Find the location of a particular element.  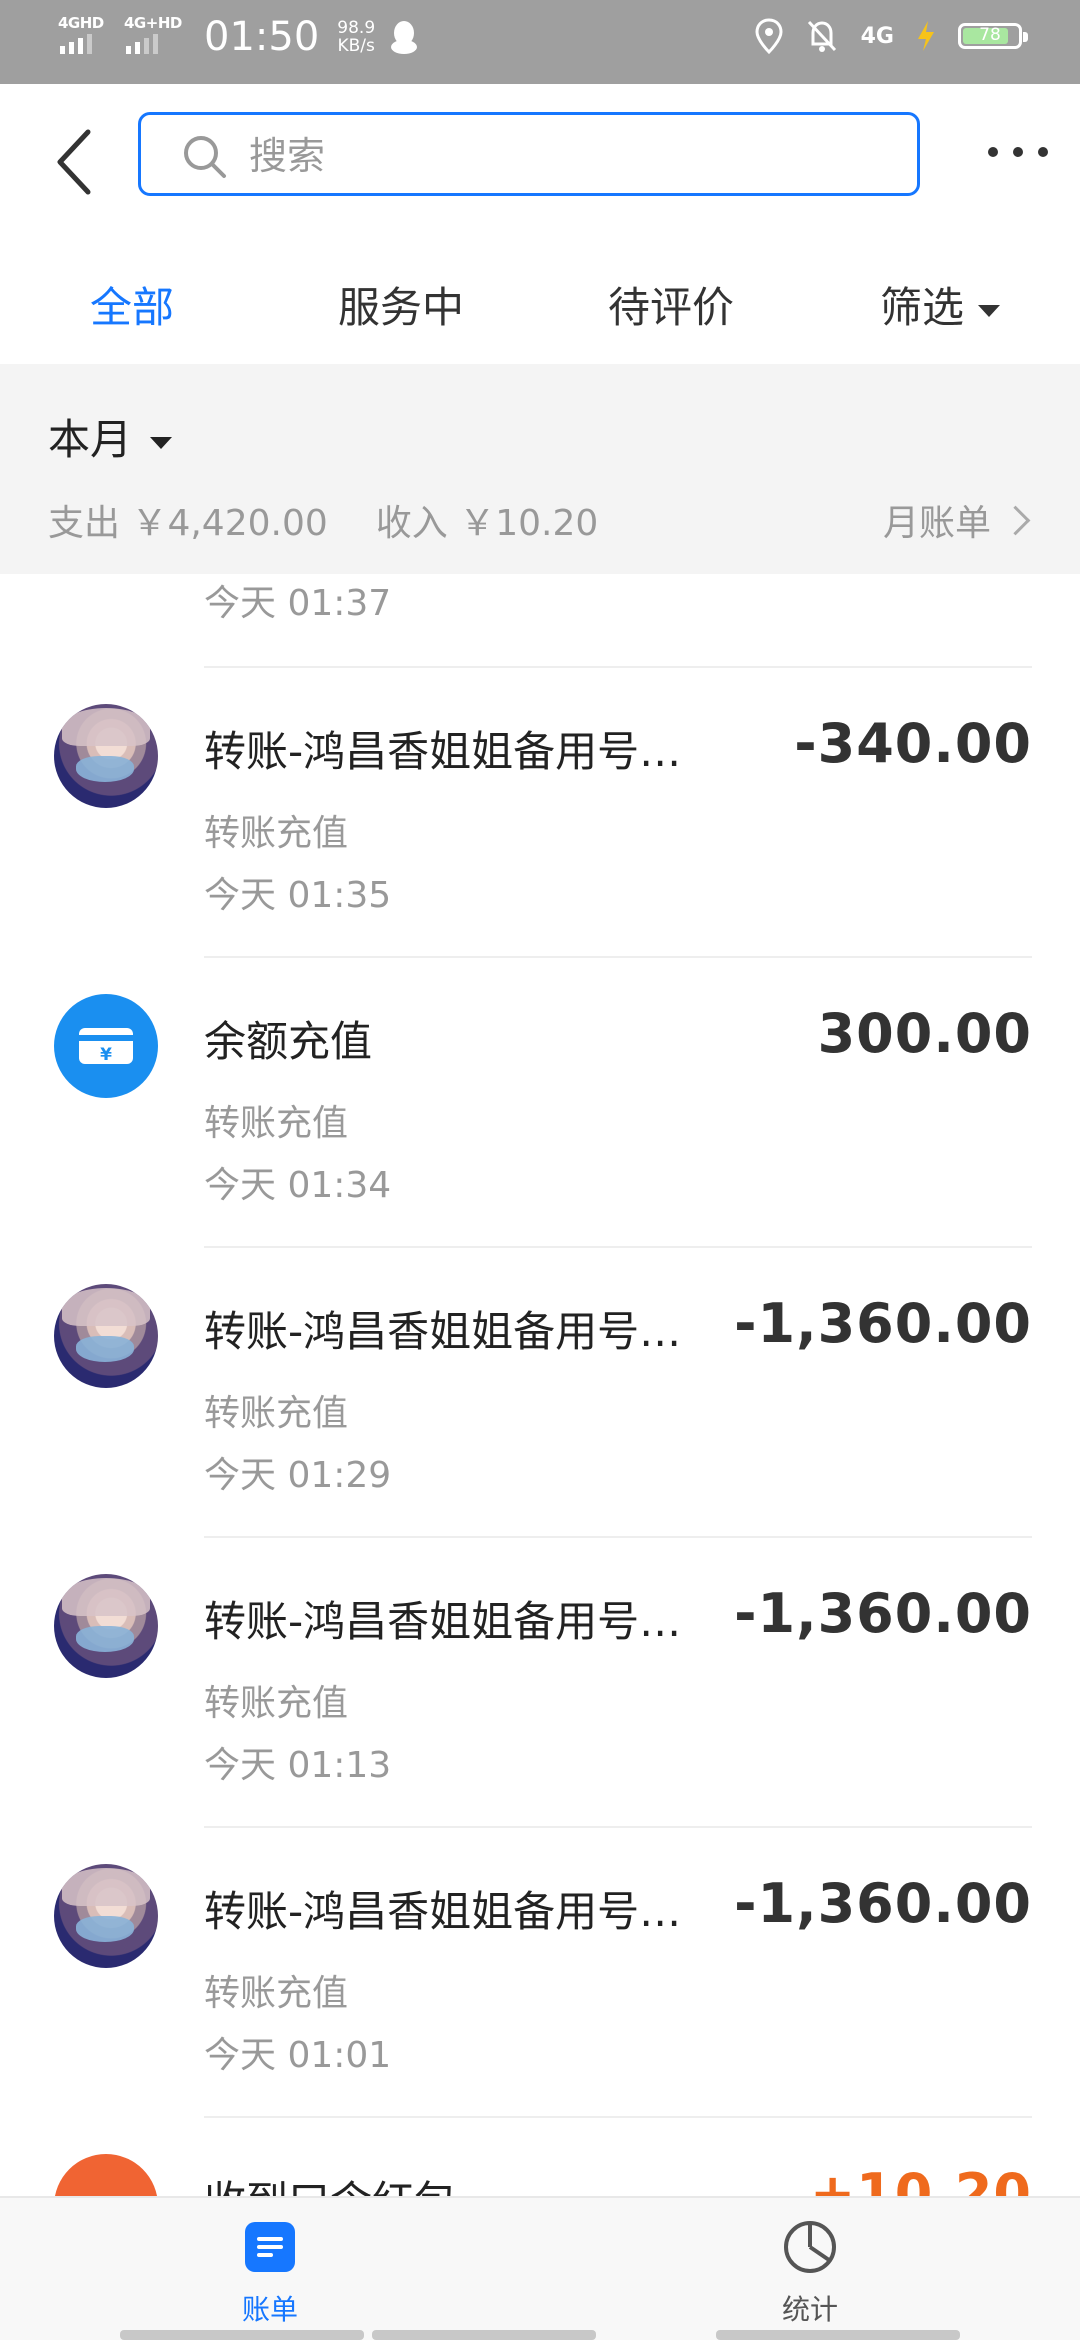

location-icon is located at coordinates (769, 36).